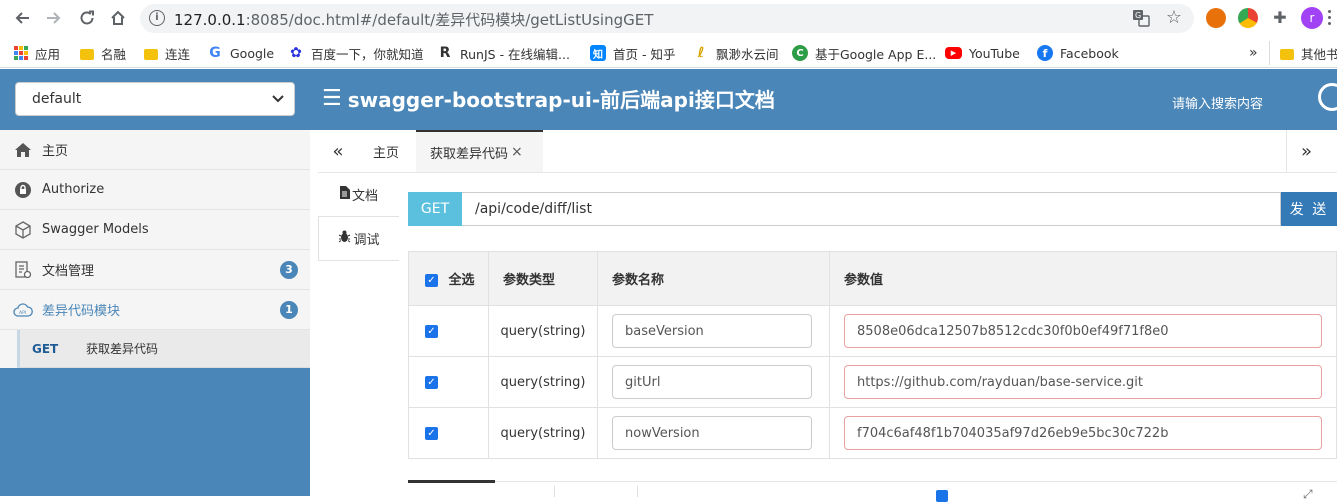 This screenshot has height=502, width=1337. I want to click on document-icon, so click(344, 194).